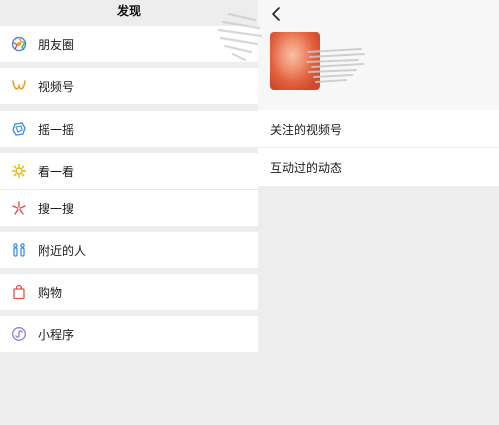 The width and height of the screenshot is (499, 425). I want to click on menu-item-shopping: 购物, so click(129, 292).